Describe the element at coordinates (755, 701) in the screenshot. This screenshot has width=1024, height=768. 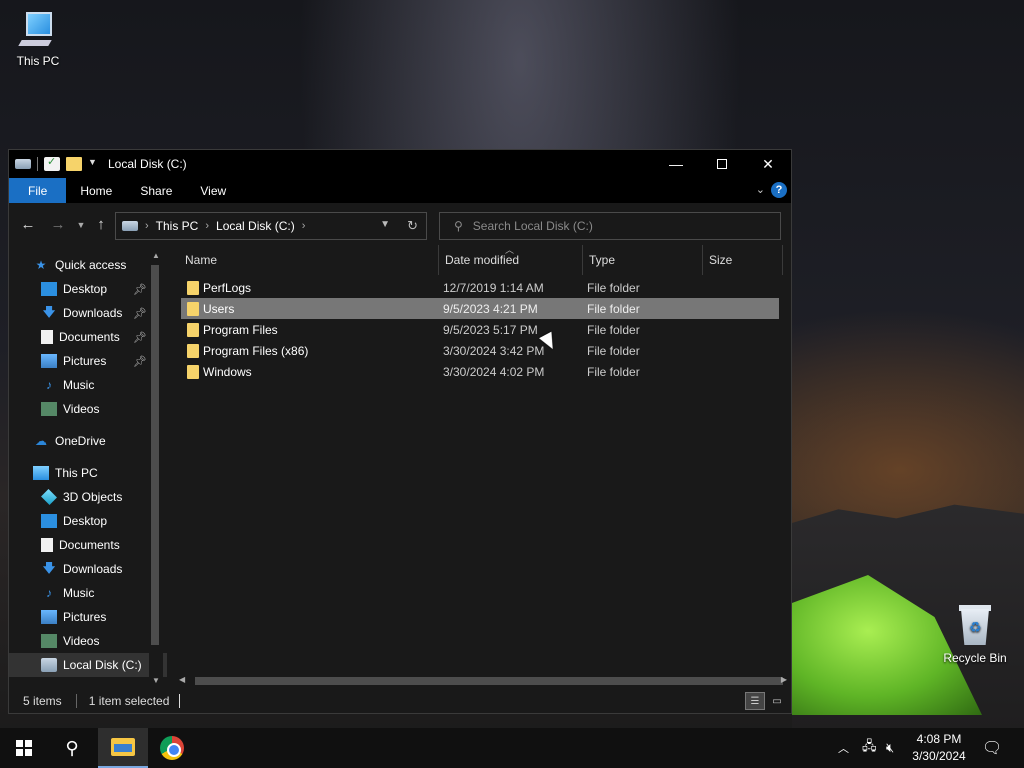
I see `details-view-button: ☰` at that location.